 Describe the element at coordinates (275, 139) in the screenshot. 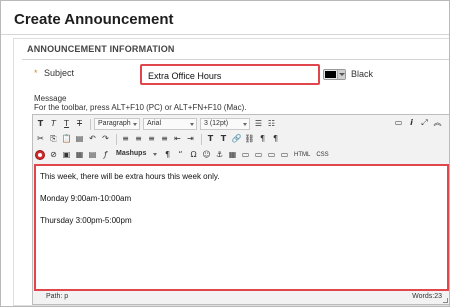

I see `rtl-icon: ¶` at that location.